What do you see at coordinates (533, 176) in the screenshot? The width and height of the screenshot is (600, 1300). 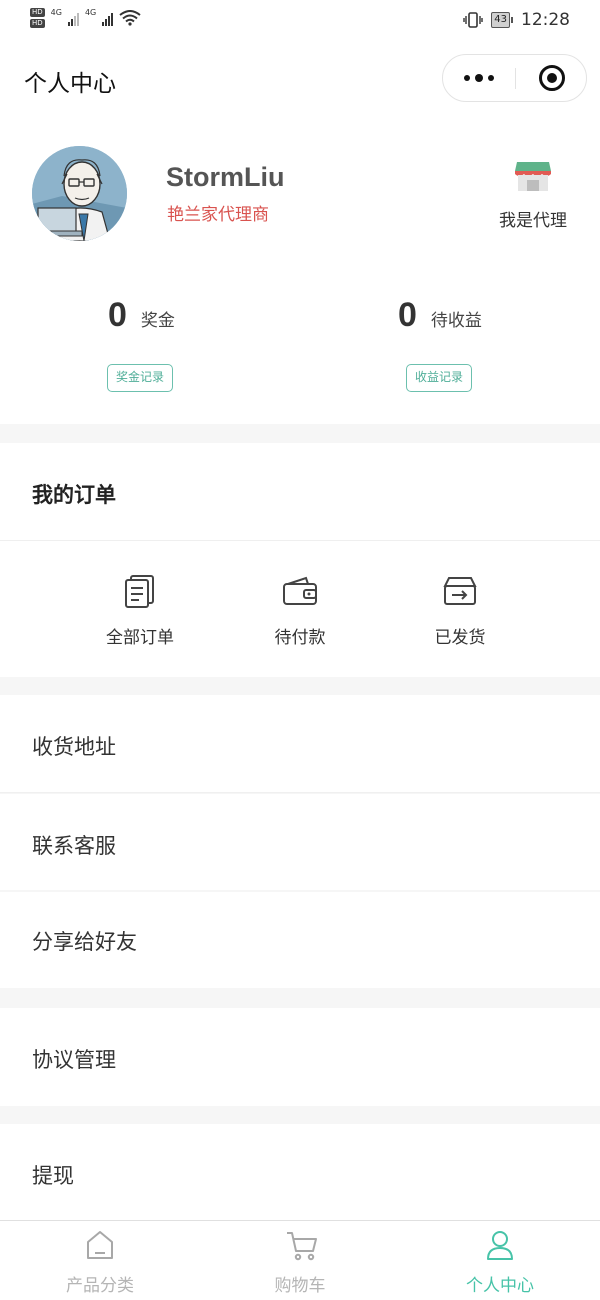 I see `shop-icon` at bounding box center [533, 176].